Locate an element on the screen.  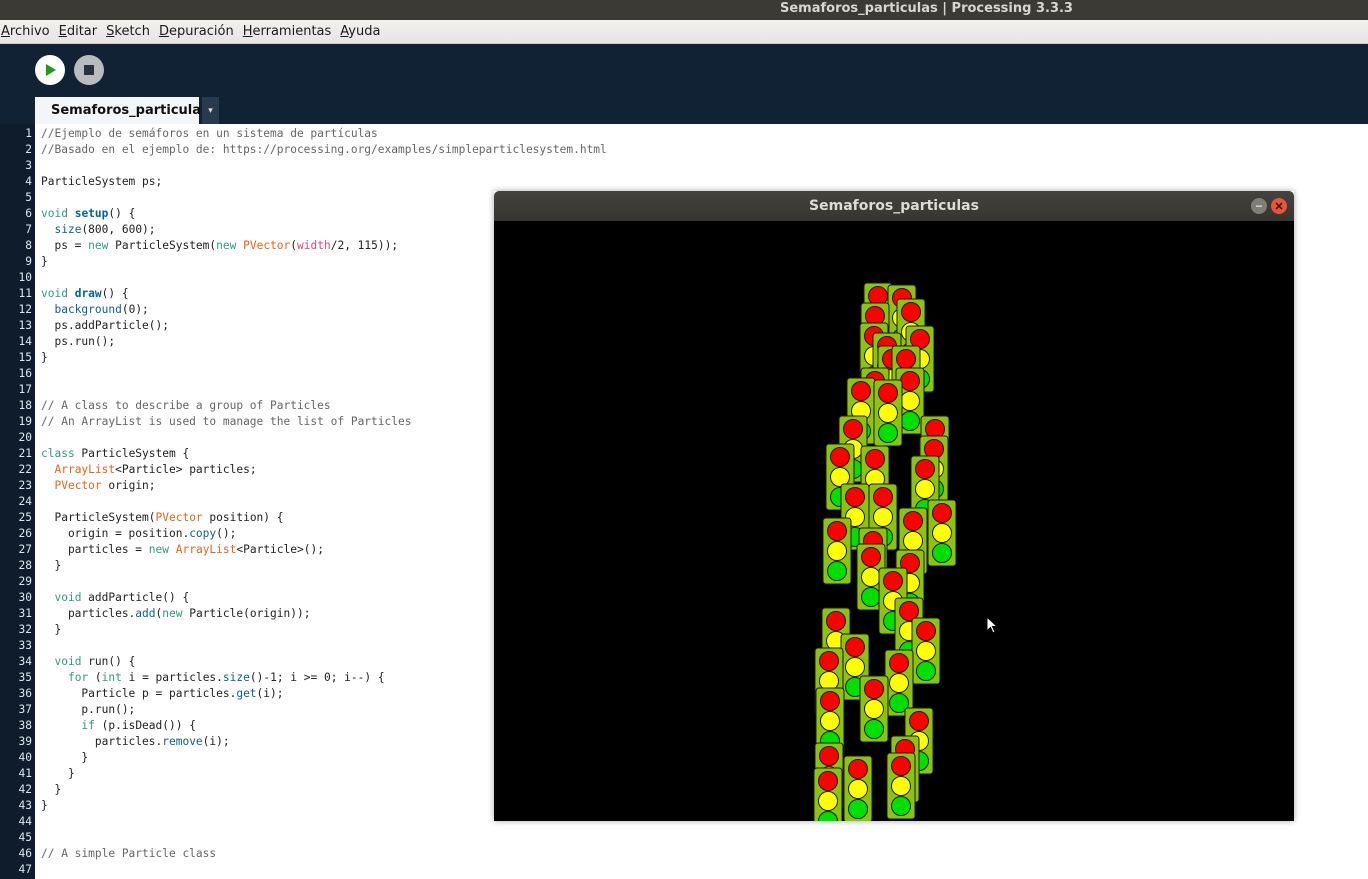
line-number: 5 is located at coordinates (28, 197).